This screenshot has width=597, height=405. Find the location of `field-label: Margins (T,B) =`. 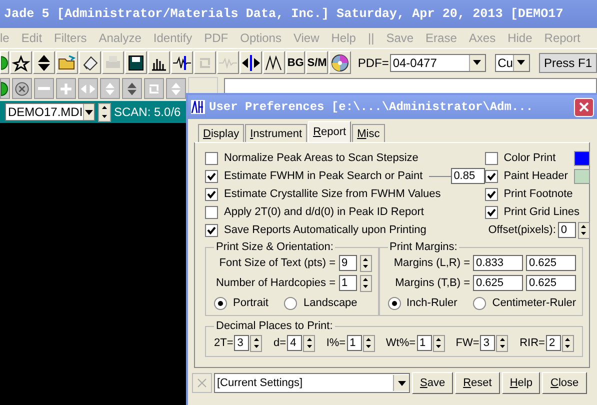

field-label: Margins (T,B) = is located at coordinates (432, 283).